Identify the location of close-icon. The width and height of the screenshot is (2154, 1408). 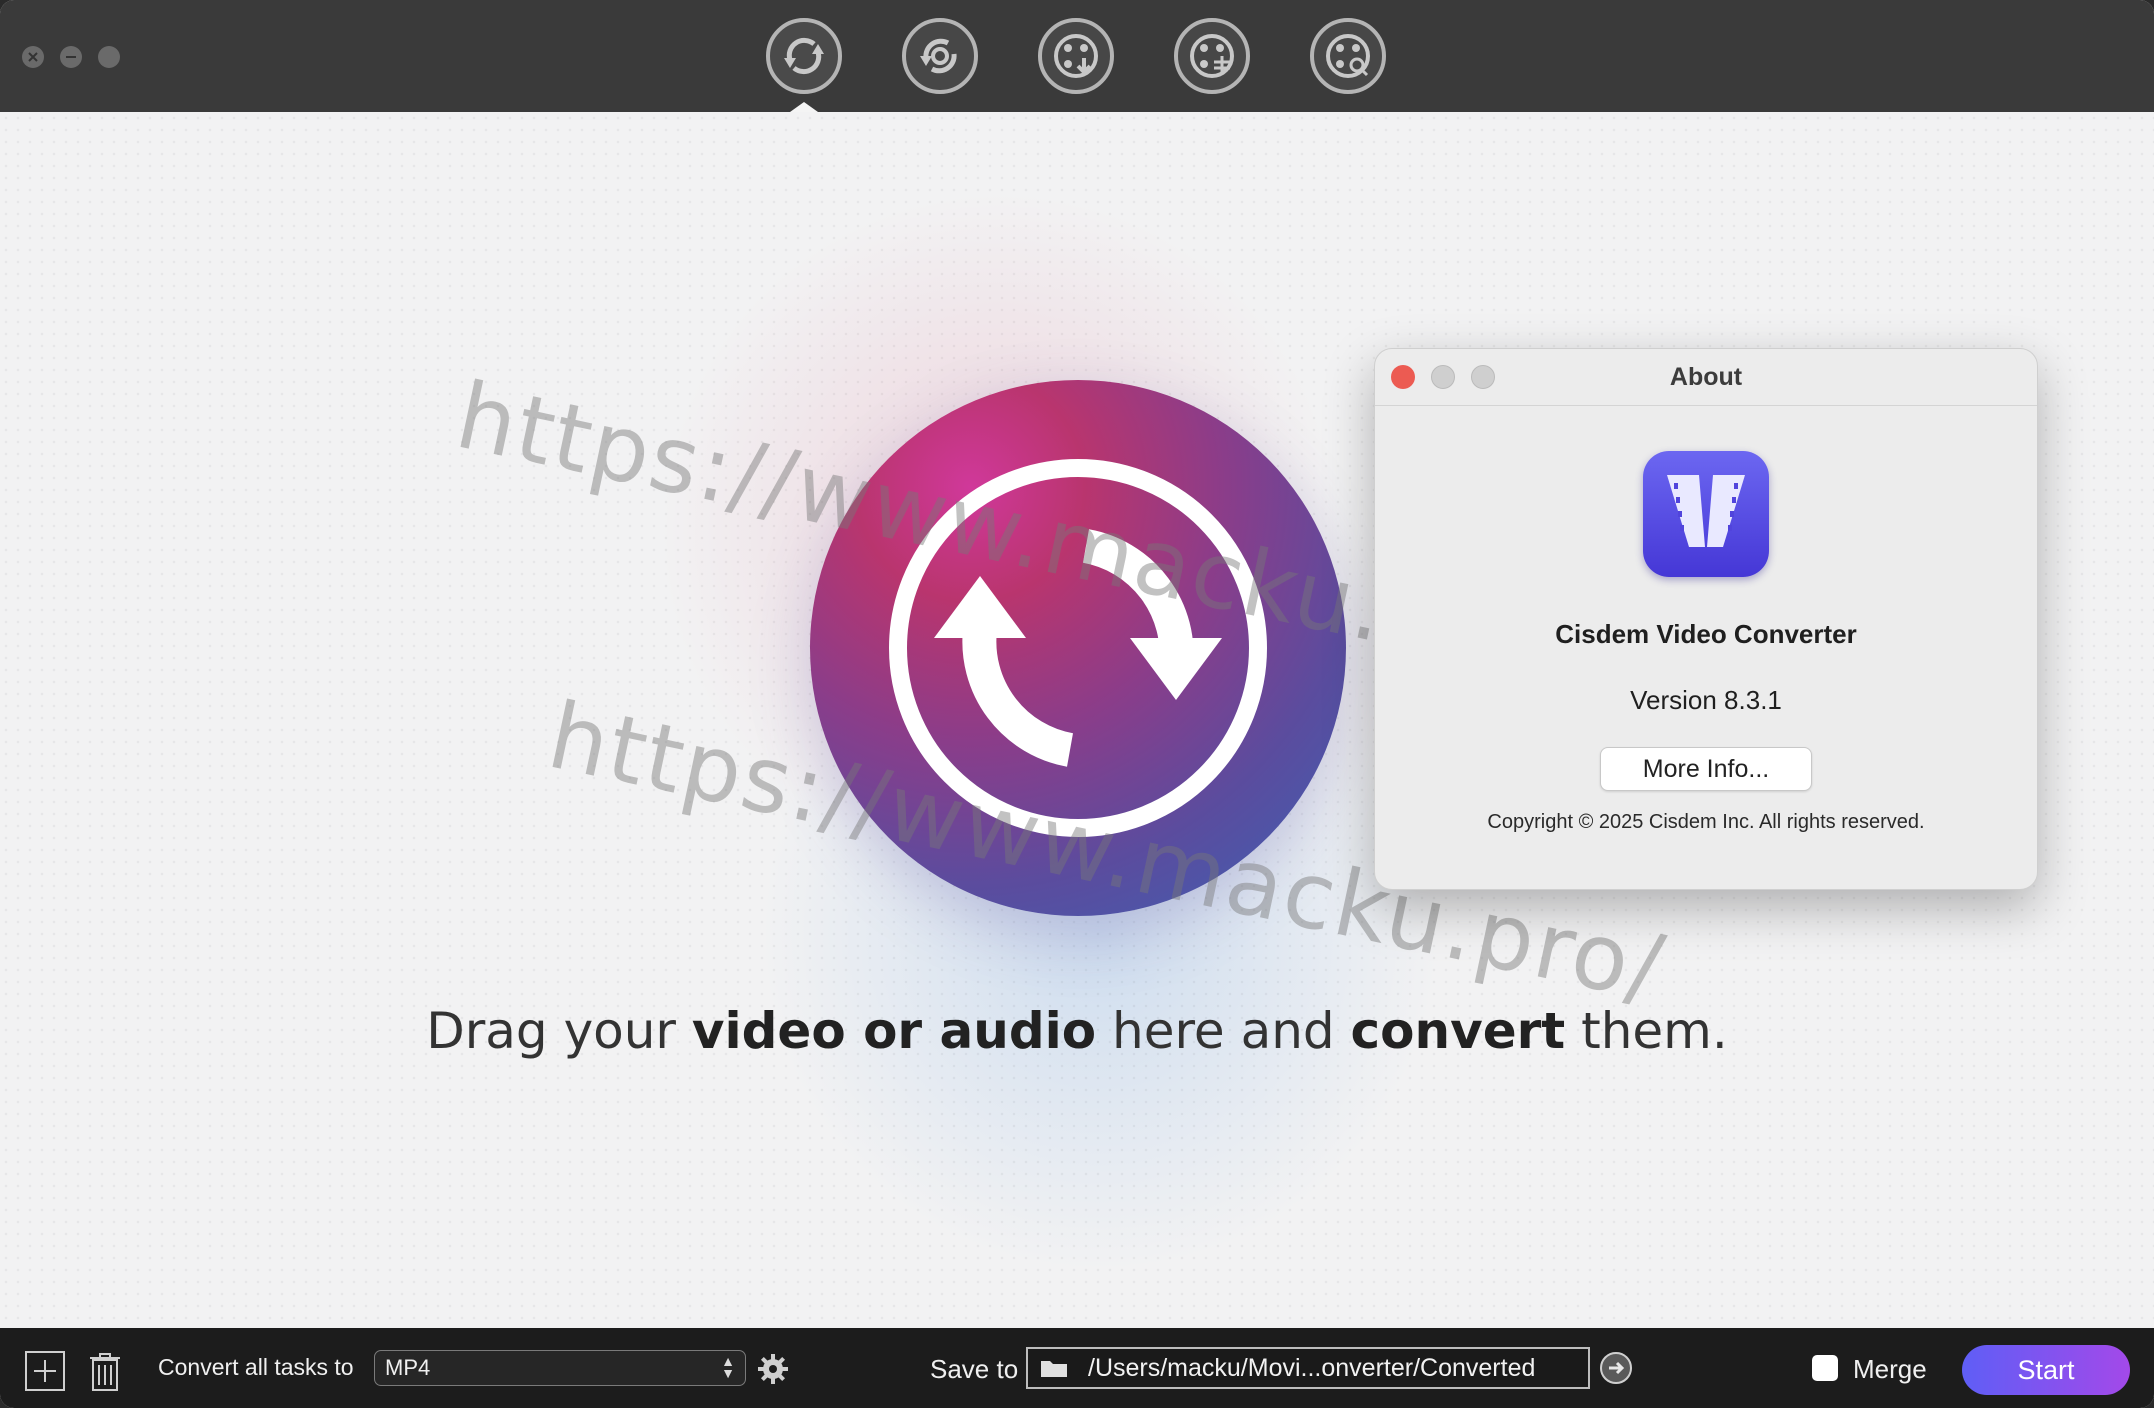
(33, 57).